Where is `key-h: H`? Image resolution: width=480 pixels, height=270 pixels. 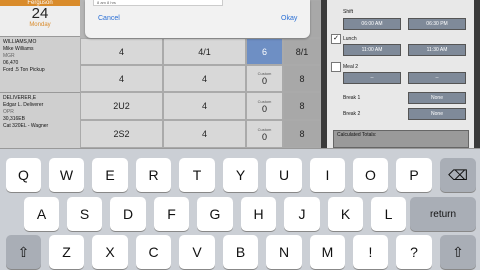 key-h: H is located at coordinates (258, 214).